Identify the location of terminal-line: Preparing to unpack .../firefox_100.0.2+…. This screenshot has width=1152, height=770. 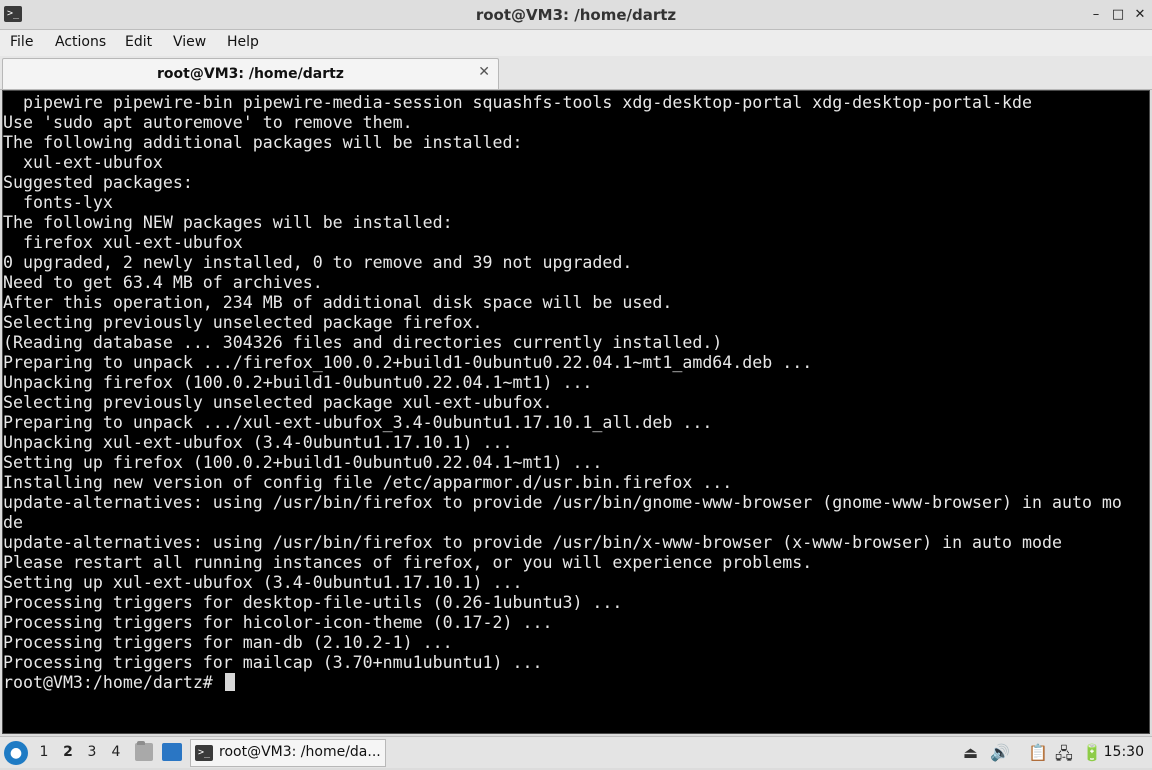
(408, 362).